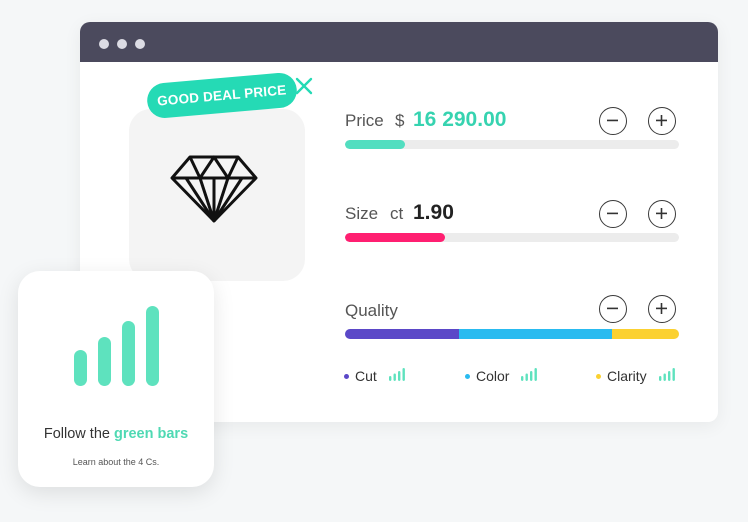 This screenshot has height=522, width=748. What do you see at coordinates (598, 376) in the screenshot?
I see `clarity-dot` at bounding box center [598, 376].